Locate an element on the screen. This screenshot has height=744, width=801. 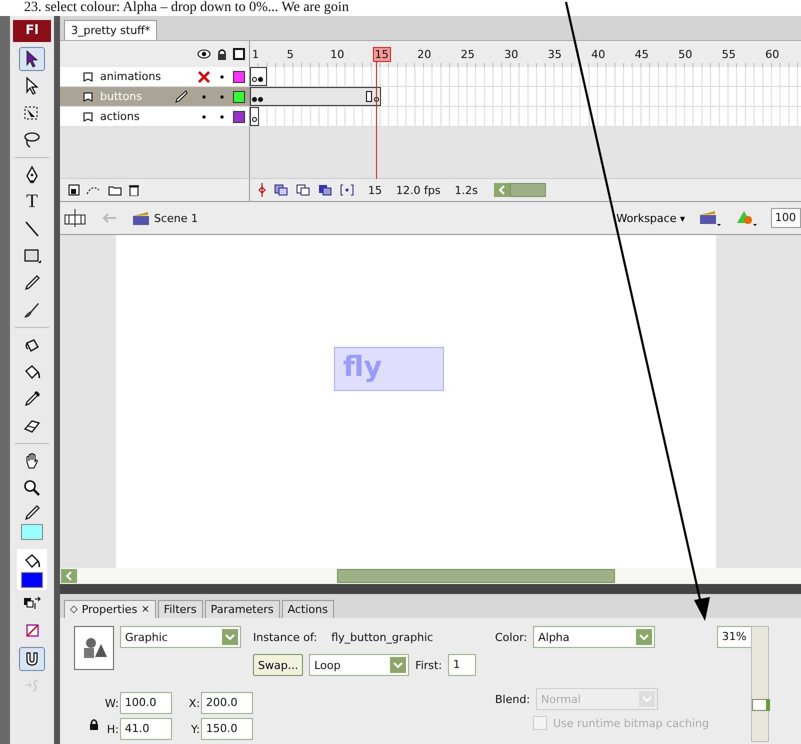
frame-number: 5 is located at coordinates (290, 54).